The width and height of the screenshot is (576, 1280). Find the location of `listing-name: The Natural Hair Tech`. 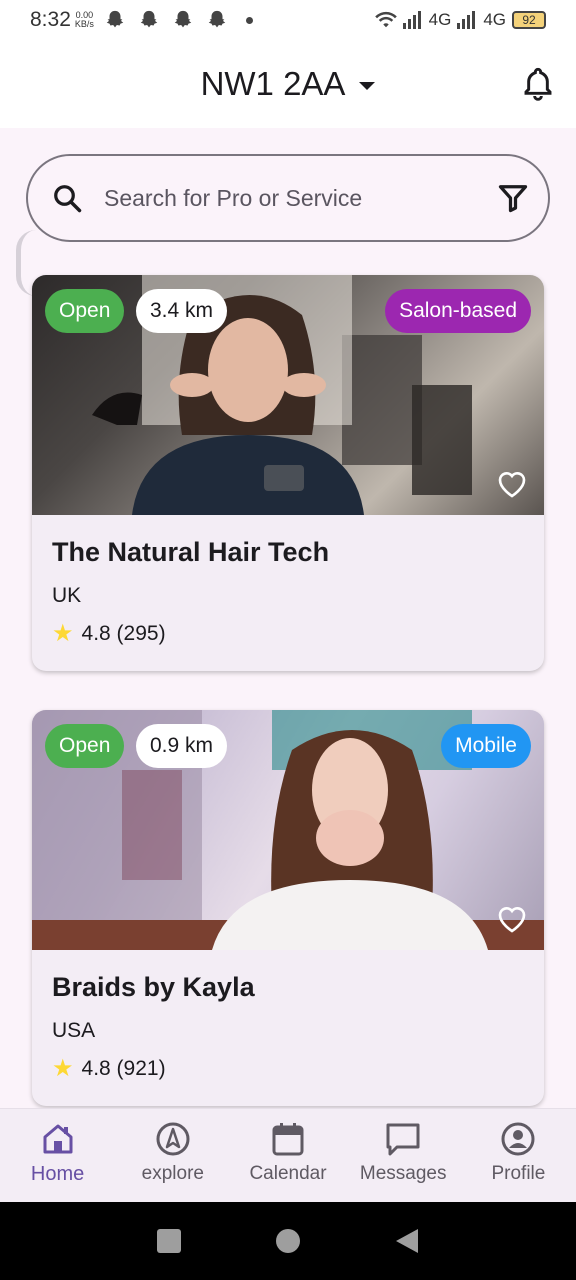

listing-name: The Natural Hair Tech is located at coordinates (191, 552).